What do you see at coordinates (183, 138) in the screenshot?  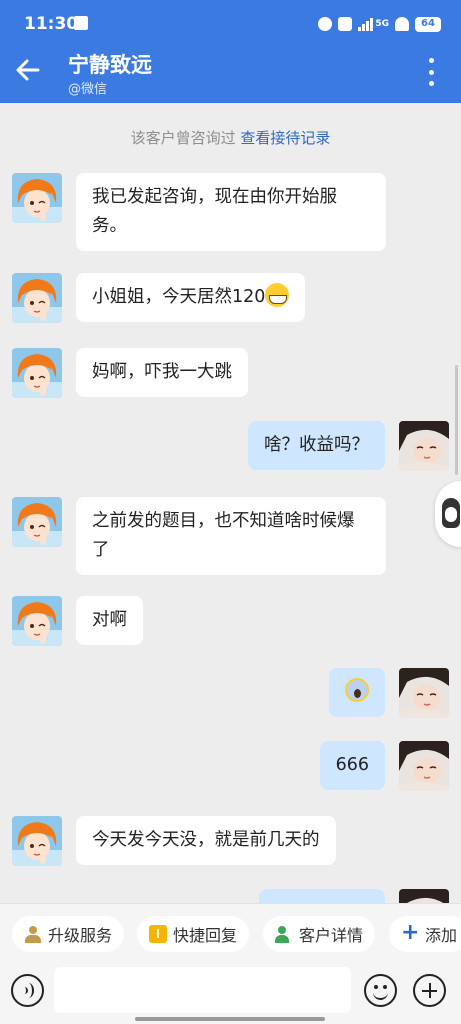 I see `system-note-text: 该客户曾咨询过` at bounding box center [183, 138].